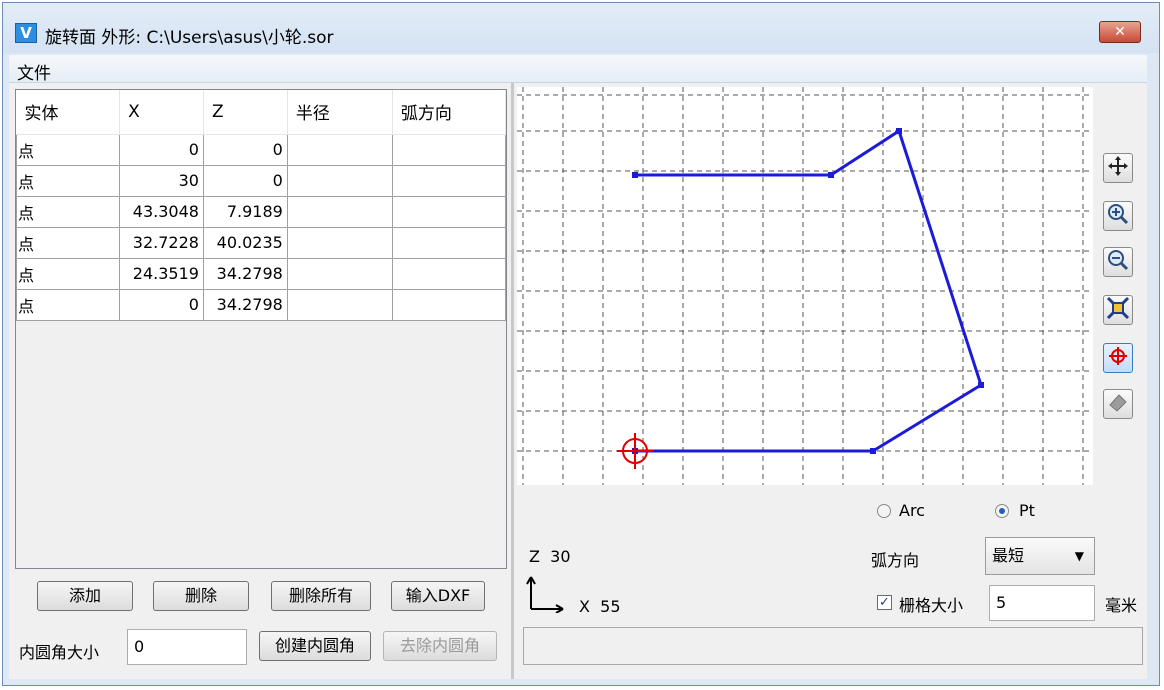  I want to click on table-header-row: 实体 X Z 半径 弧方向, so click(261, 112).